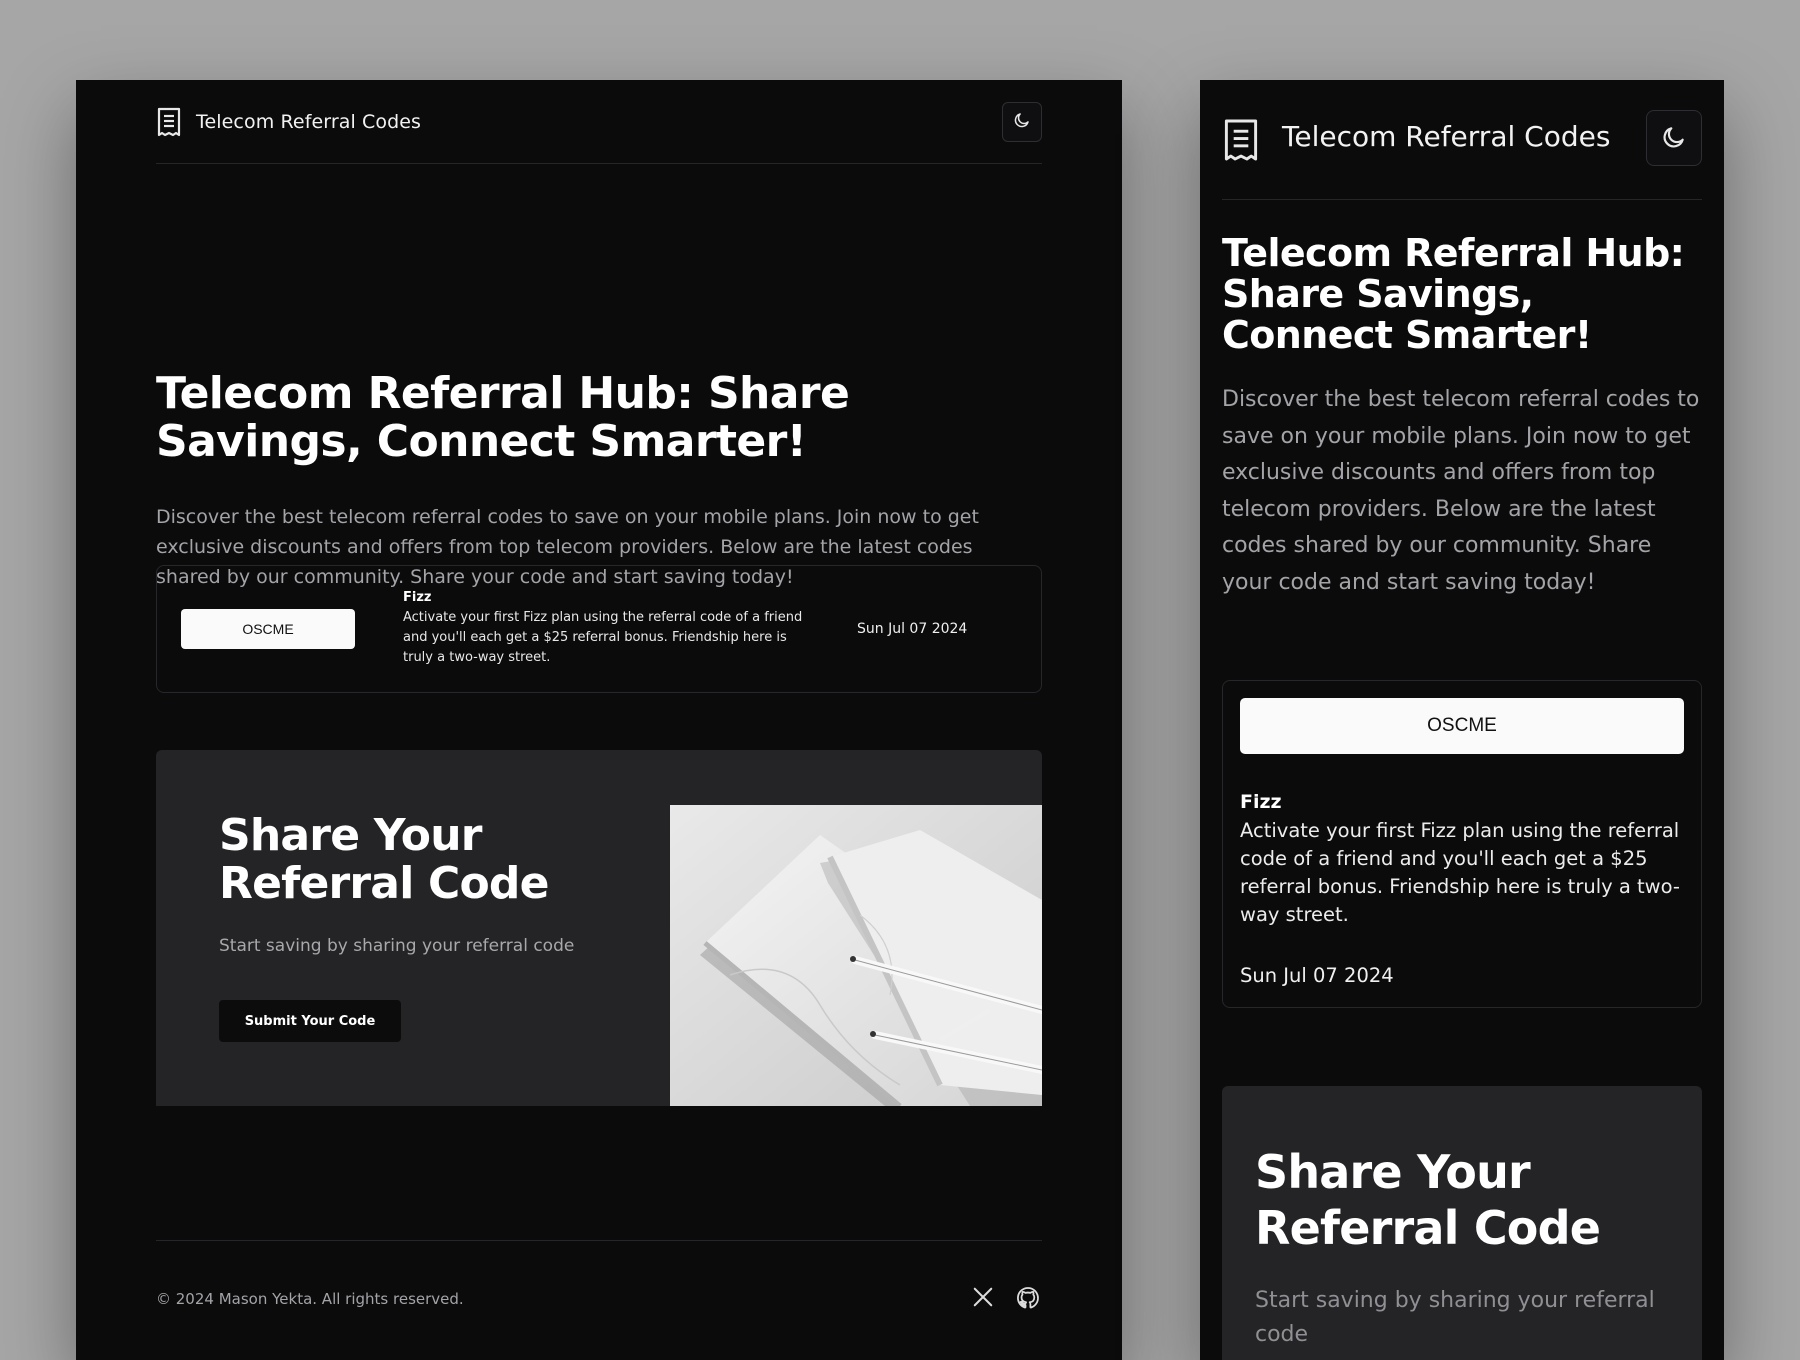  Describe the element at coordinates (1428, 1200) in the screenshot. I see `mobile-share-title: Share Your Referral Code` at that location.